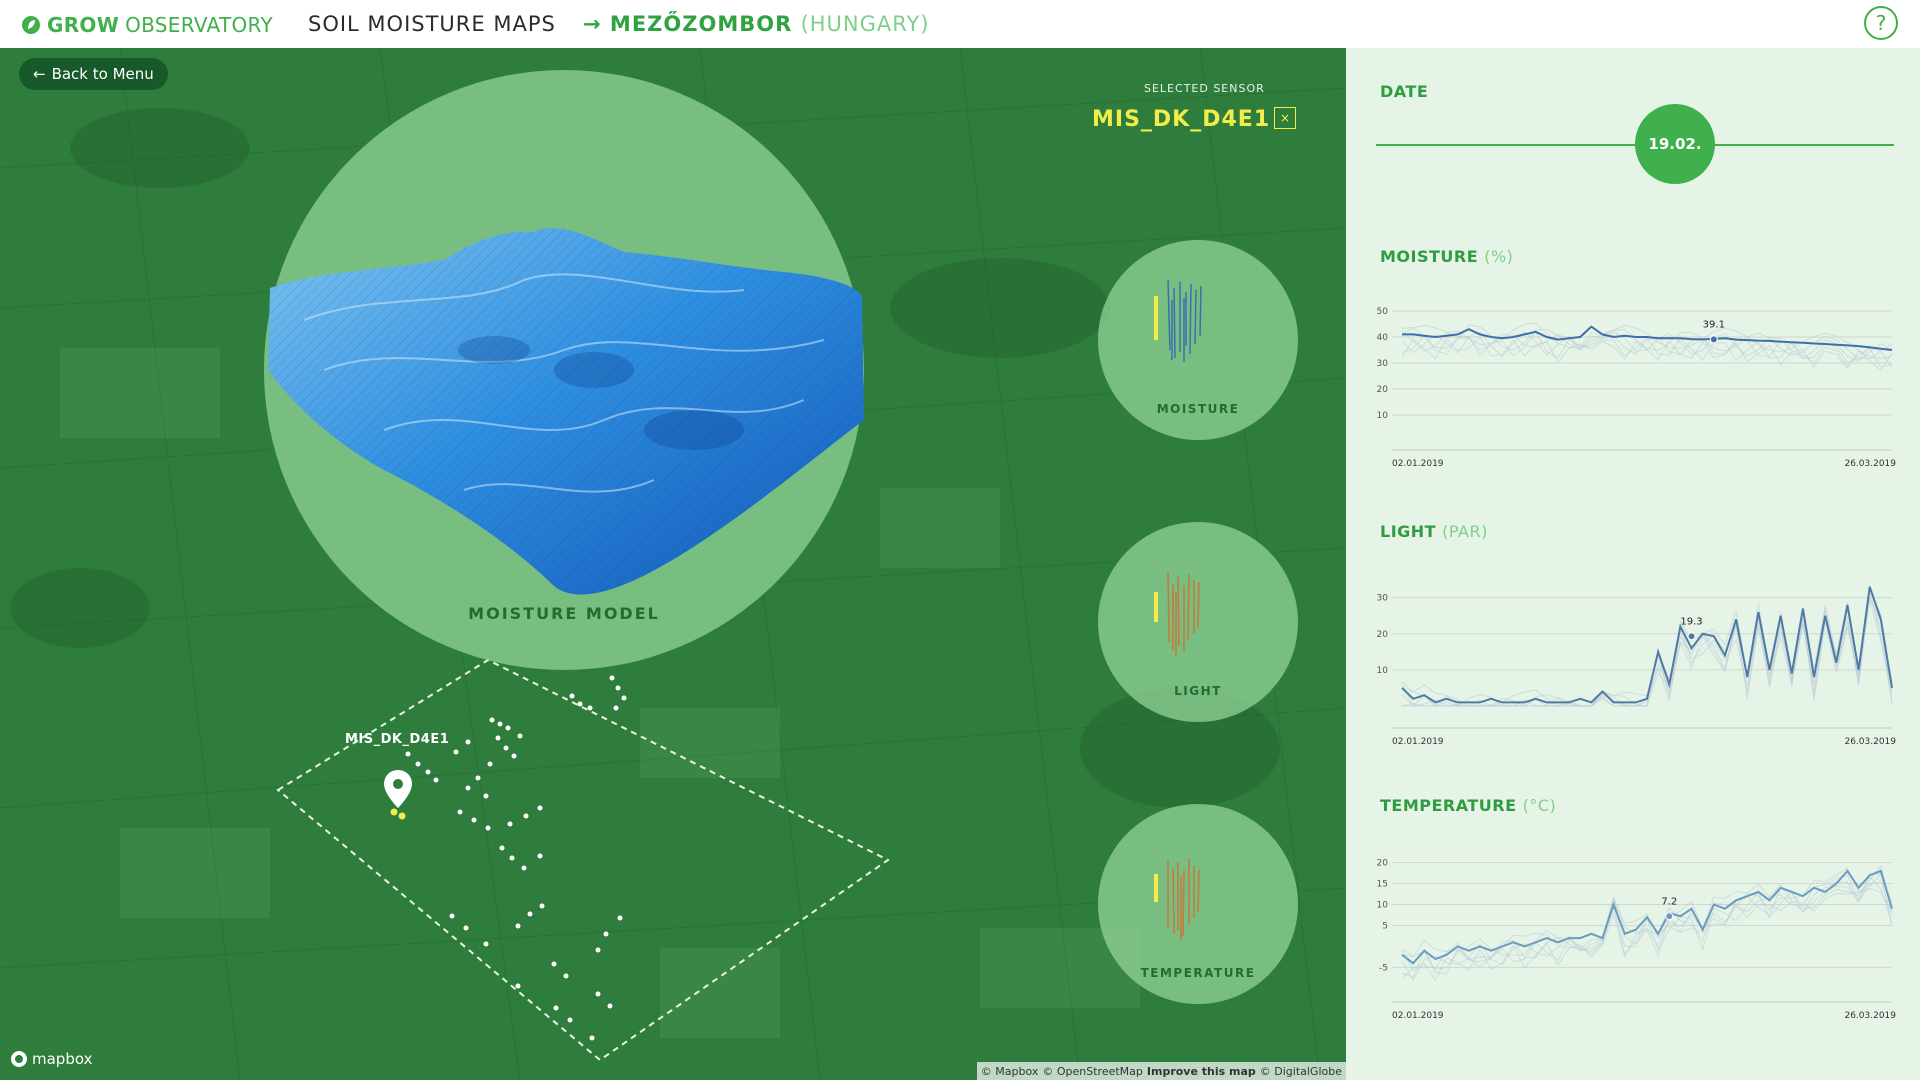  Describe the element at coordinates (19, 1059) in the screenshot. I see `mapbox-icon` at that location.